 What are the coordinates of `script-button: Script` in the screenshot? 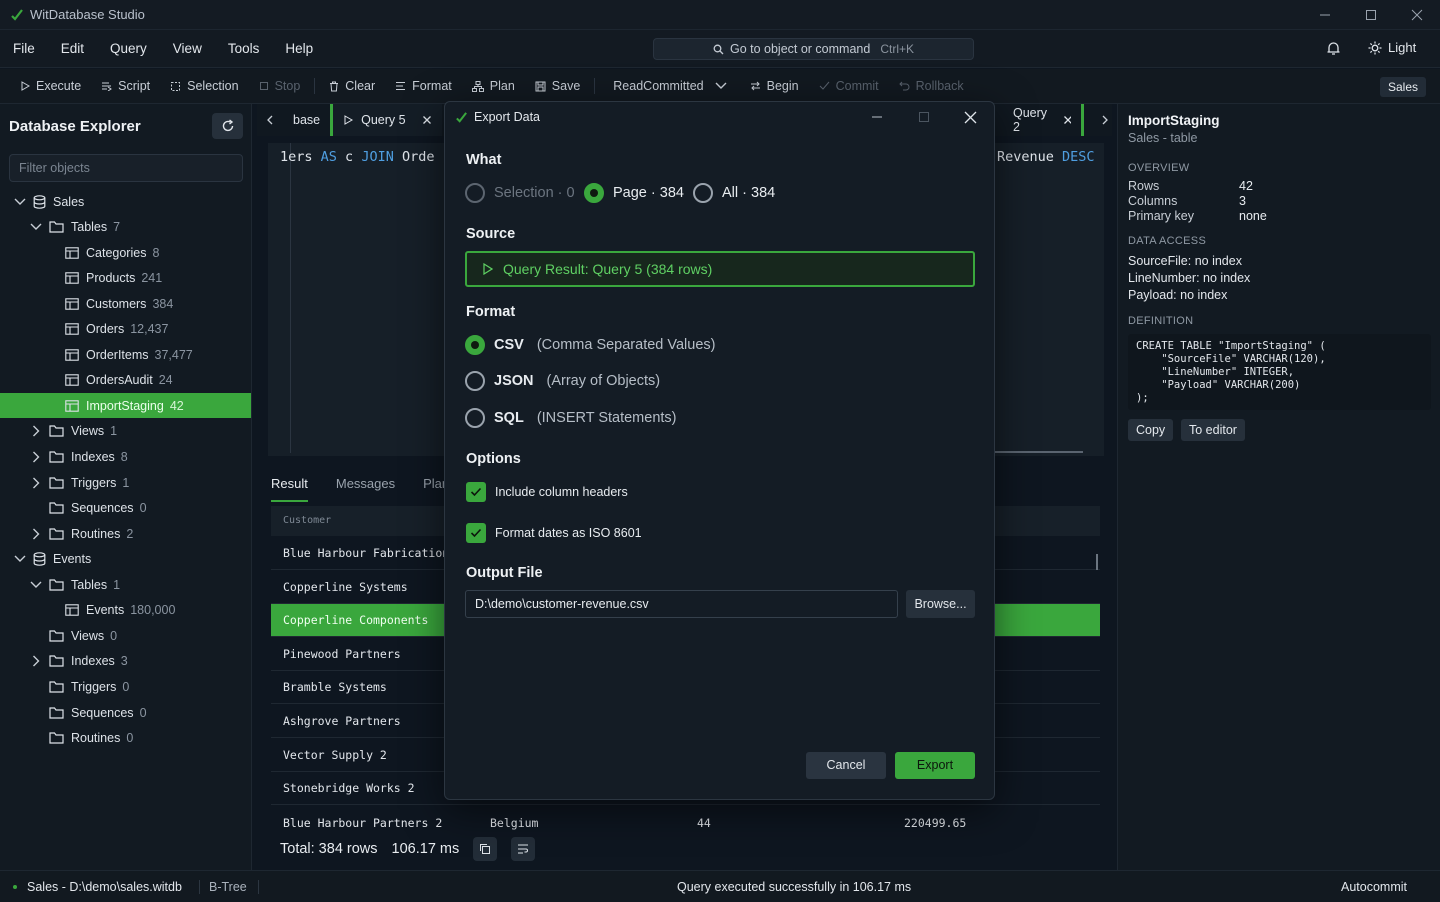 It's located at (125, 86).